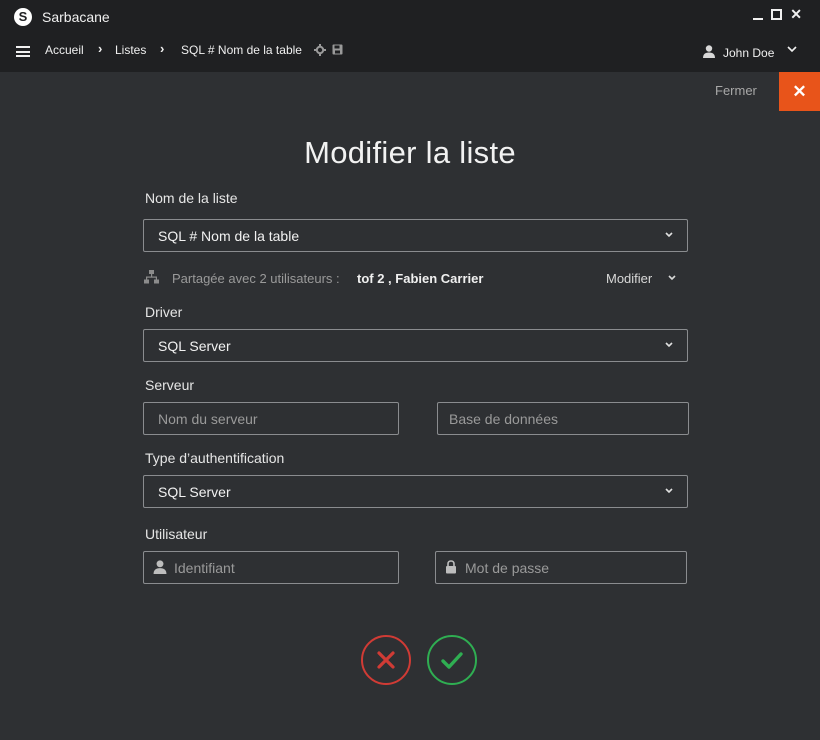 Image resolution: width=820 pixels, height=740 pixels. What do you see at coordinates (507, 568) in the screenshot?
I see `password-placeholder: Mot de passe` at bounding box center [507, 568].